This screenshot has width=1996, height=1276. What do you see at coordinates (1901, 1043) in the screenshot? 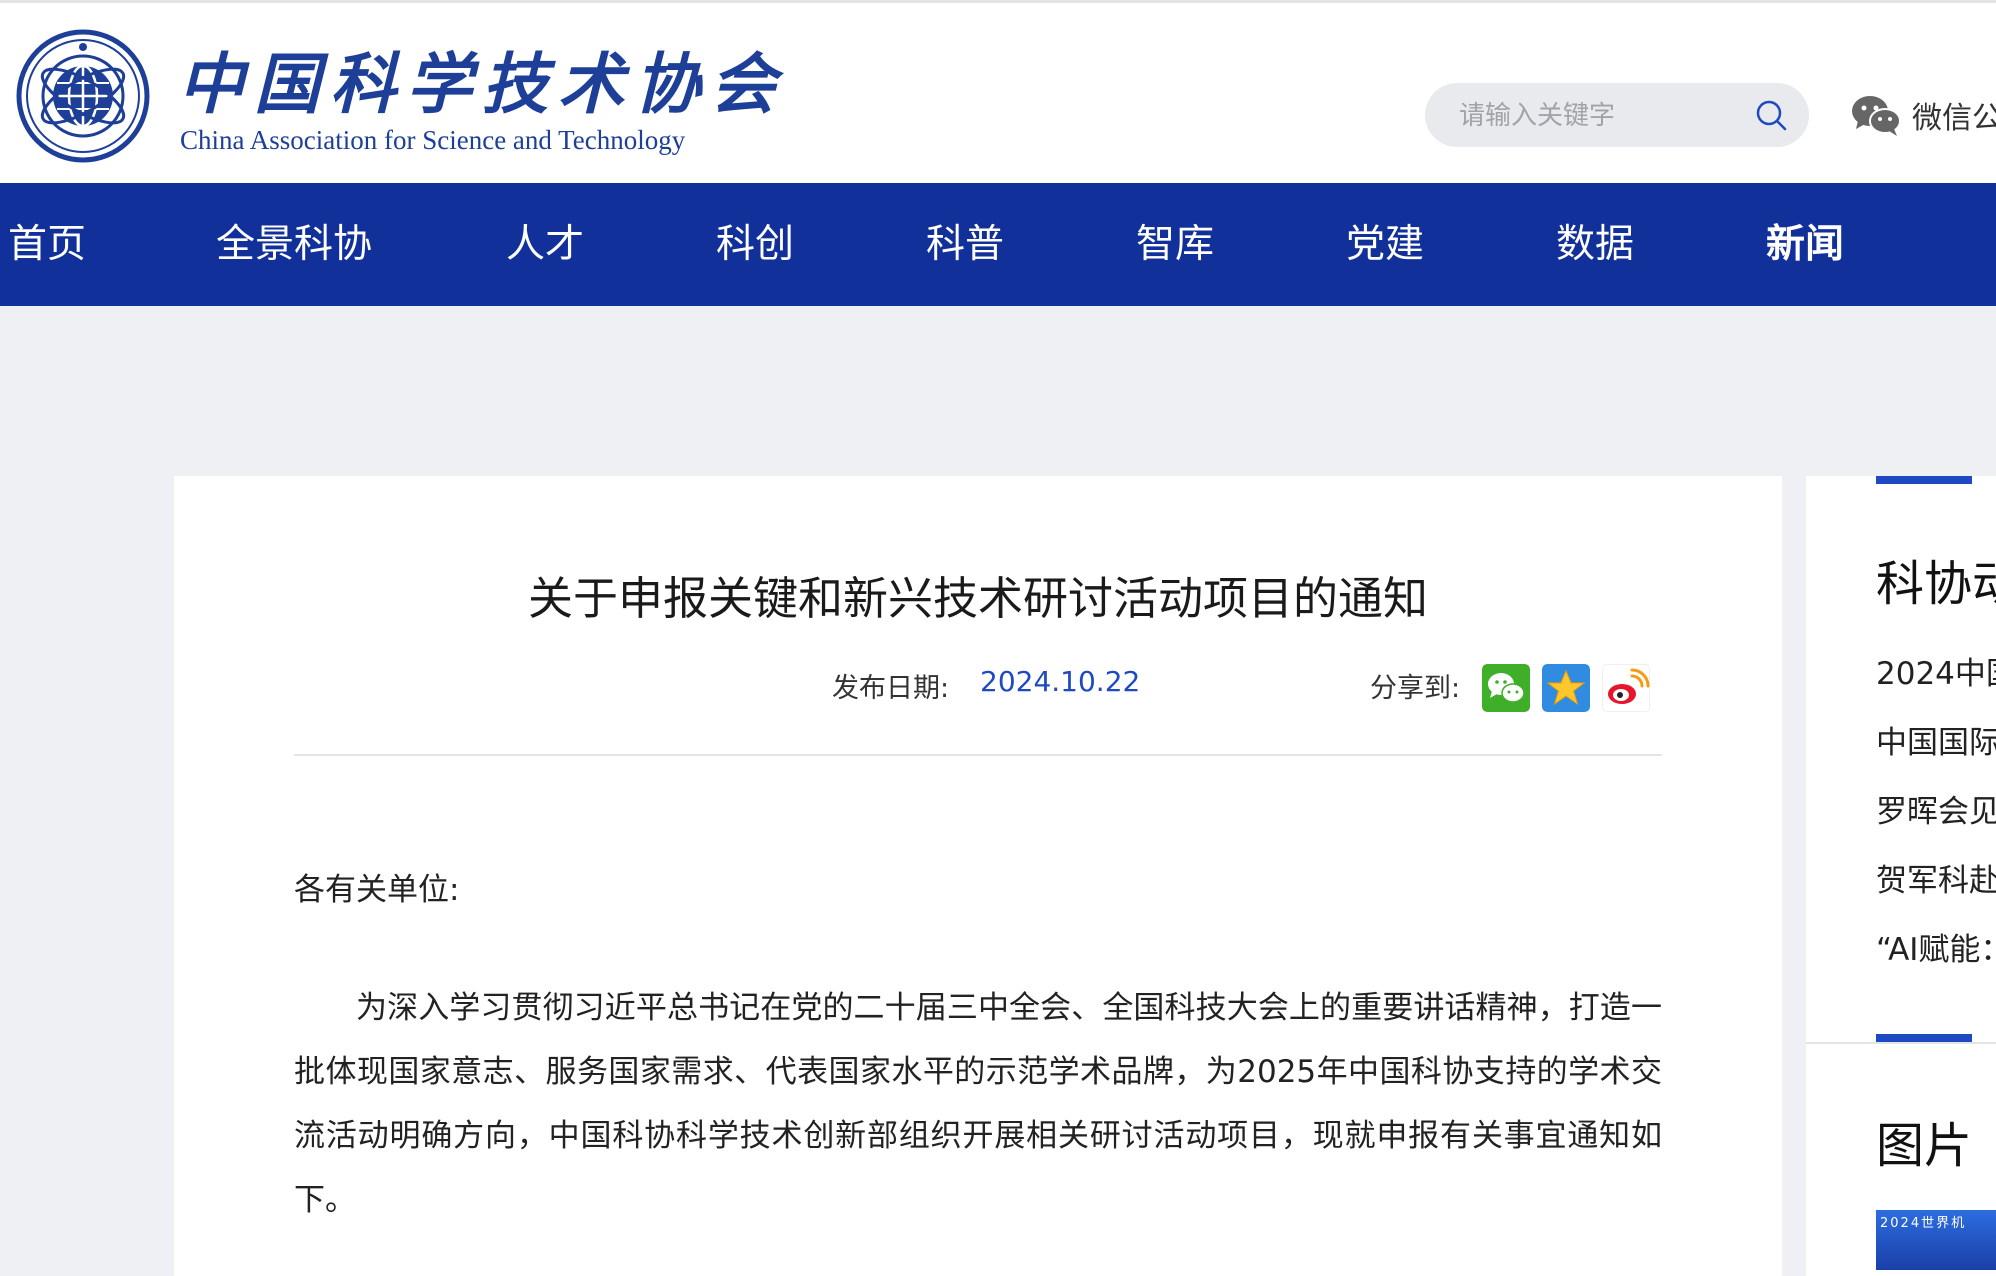
I see `sidebar-divider` at bounding box center [1901, 1043].